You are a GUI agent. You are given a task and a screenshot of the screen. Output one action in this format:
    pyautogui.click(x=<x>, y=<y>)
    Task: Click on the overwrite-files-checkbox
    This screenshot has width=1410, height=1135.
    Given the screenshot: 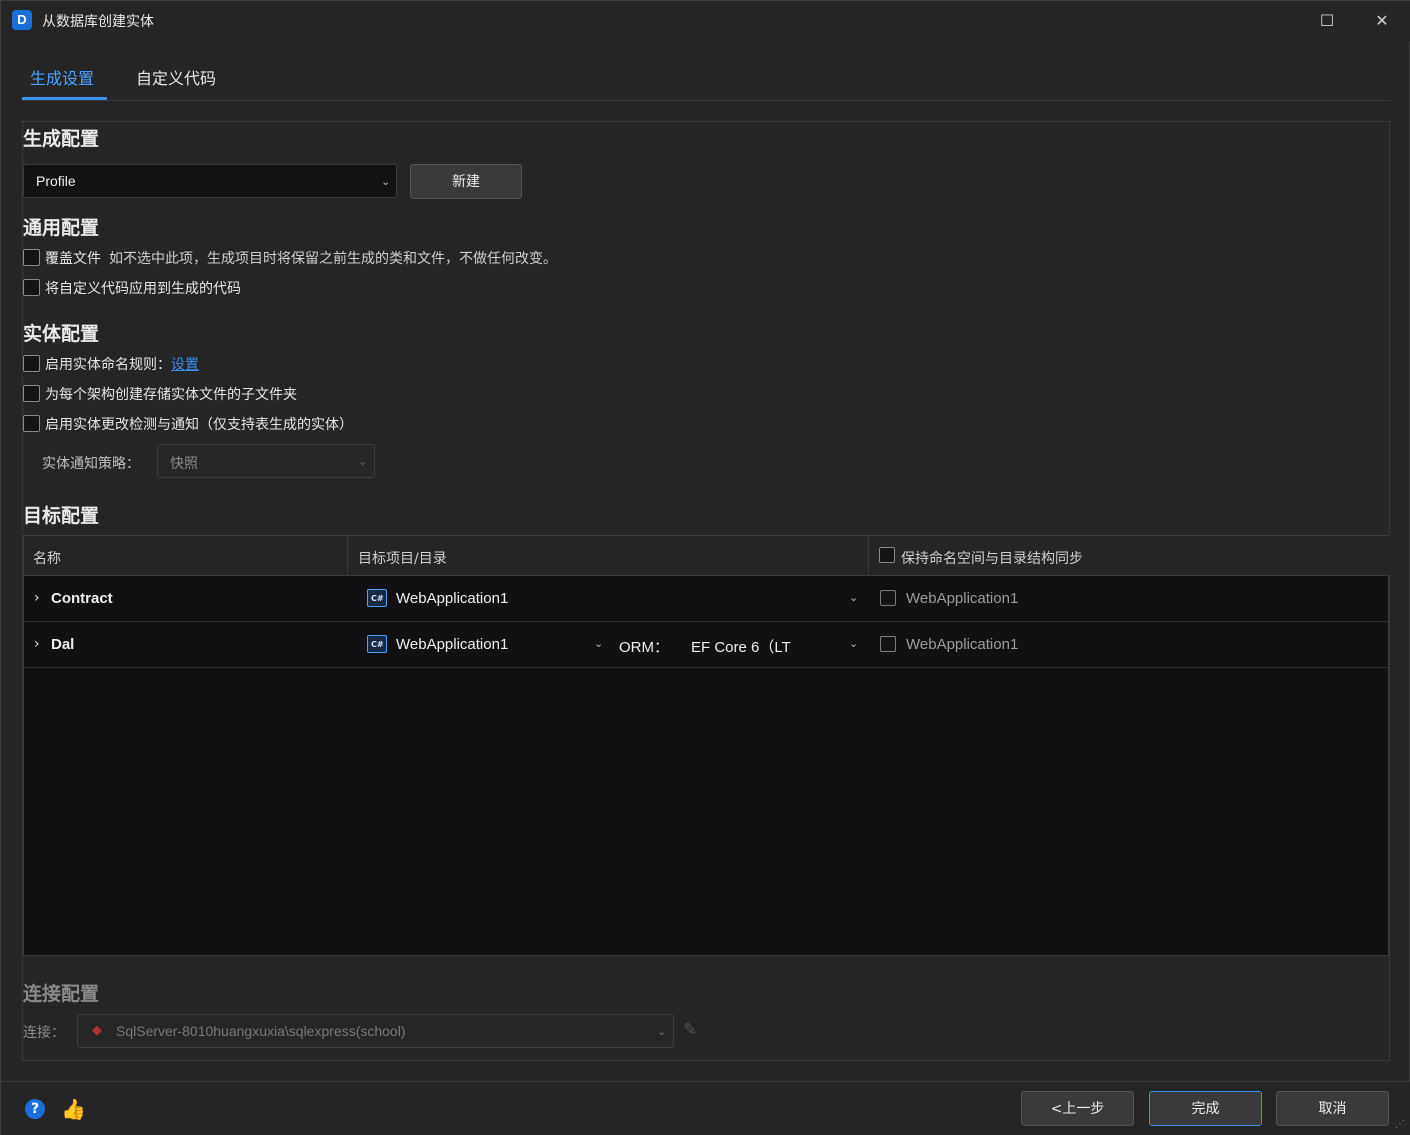 What is the action you would take?
    pyautogui.click(x=31, y=257)
    